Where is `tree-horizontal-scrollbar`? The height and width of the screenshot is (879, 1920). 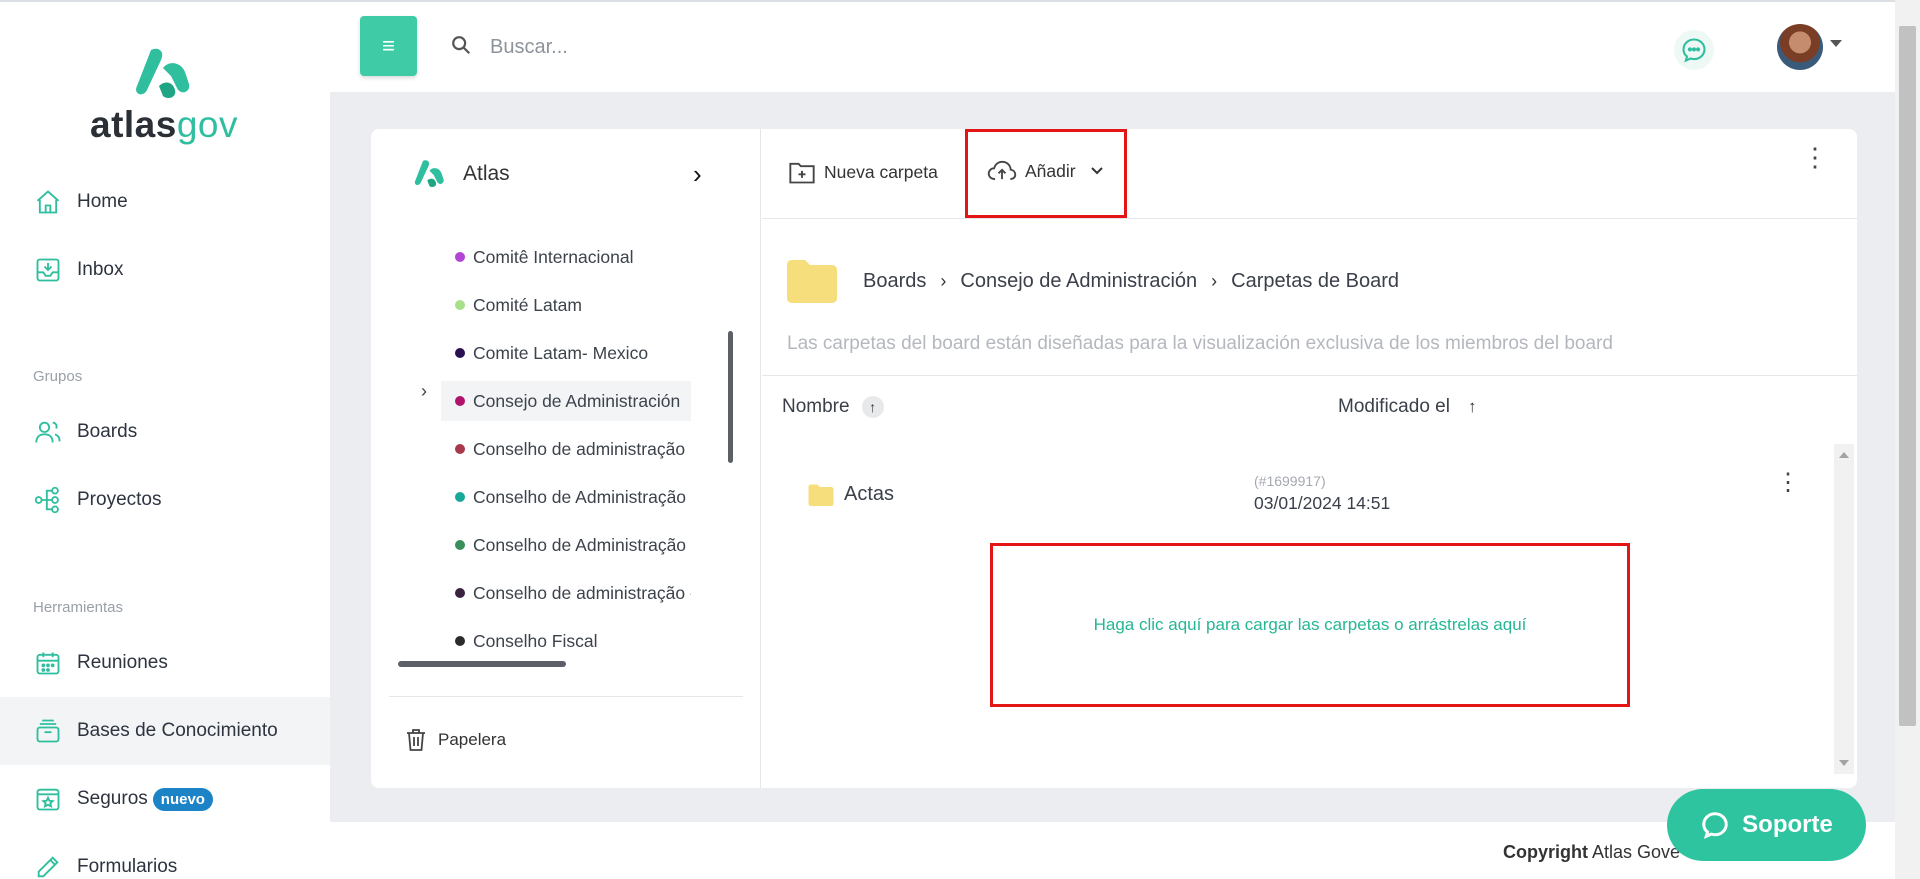
tree-horizontal-scrollbar is located at coordinates (482, 664).